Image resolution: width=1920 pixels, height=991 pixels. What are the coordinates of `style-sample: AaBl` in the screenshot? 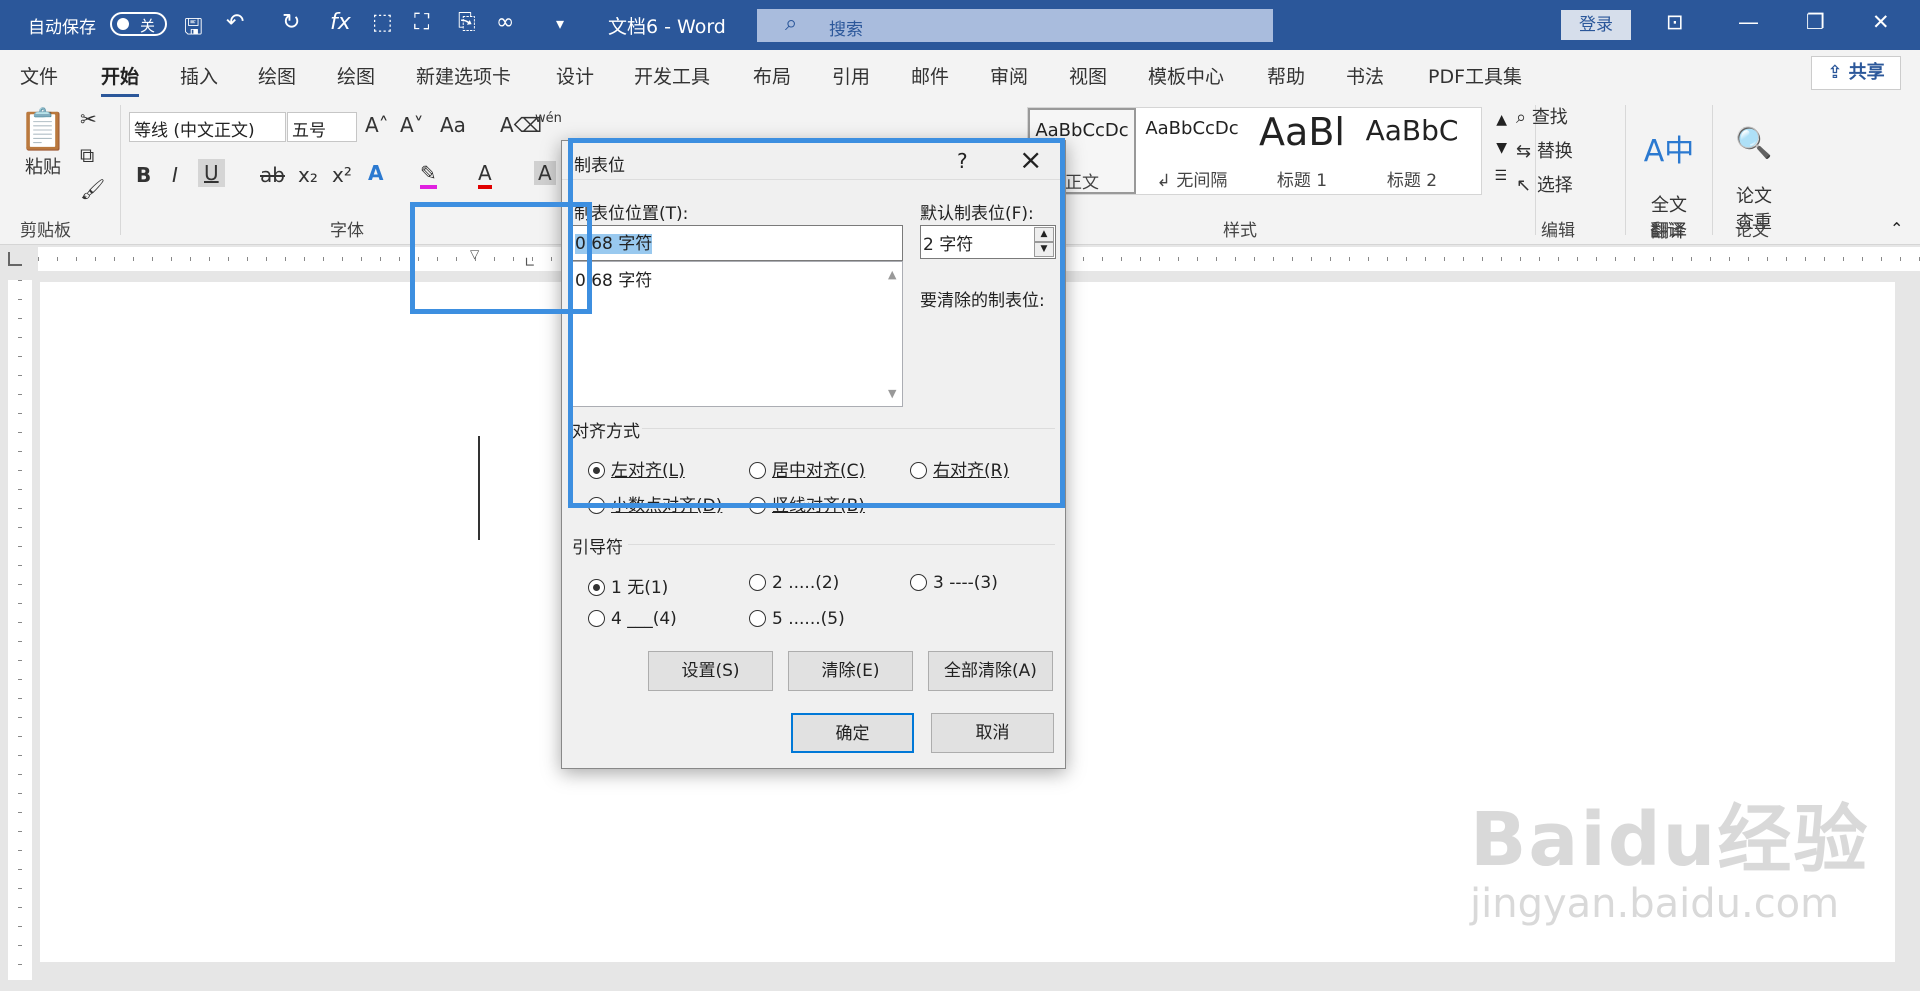 It's located at (1302, 132).